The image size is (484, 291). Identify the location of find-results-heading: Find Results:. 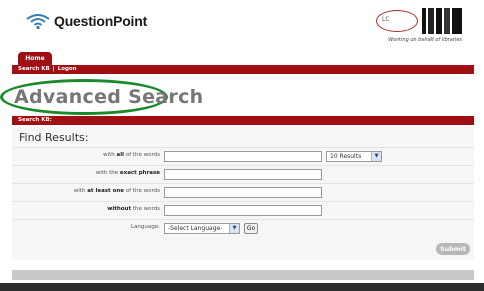
(54, 137).